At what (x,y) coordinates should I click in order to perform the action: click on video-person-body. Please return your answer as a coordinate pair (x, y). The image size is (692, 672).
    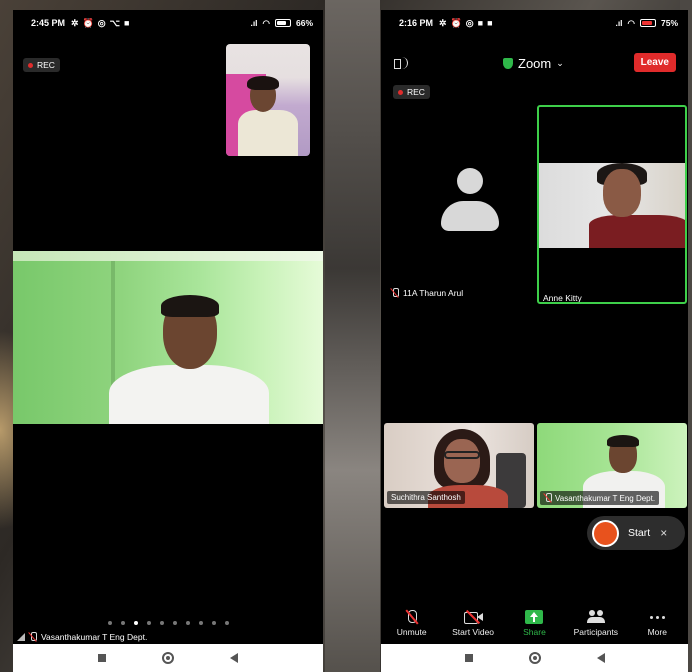
    Looking at the image, I should click on (637, 231).